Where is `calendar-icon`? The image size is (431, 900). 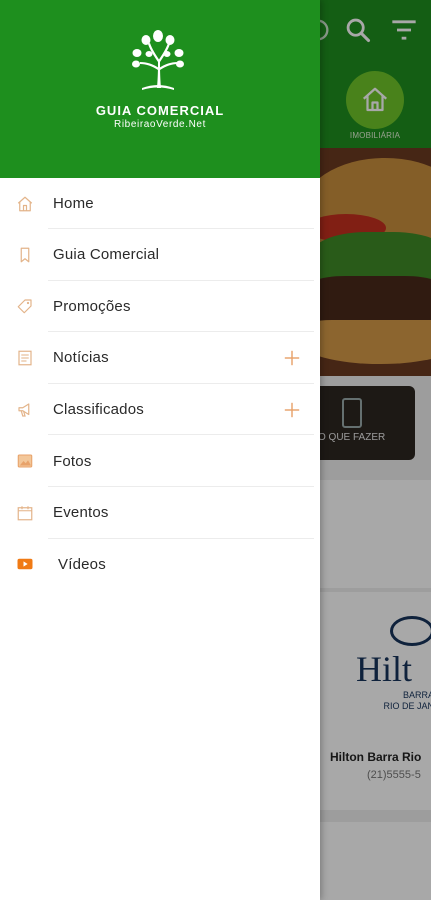
calendar-icon is located at coordinates (25, 513).